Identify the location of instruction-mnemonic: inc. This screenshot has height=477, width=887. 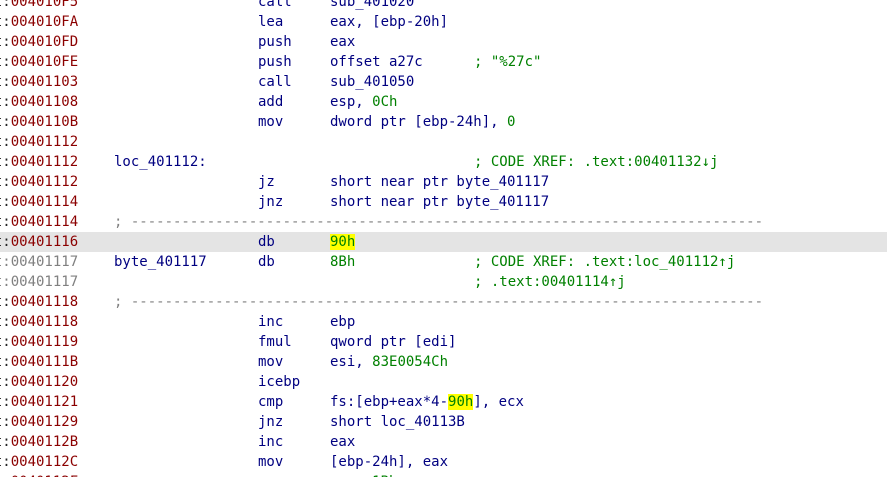
(270, 322).